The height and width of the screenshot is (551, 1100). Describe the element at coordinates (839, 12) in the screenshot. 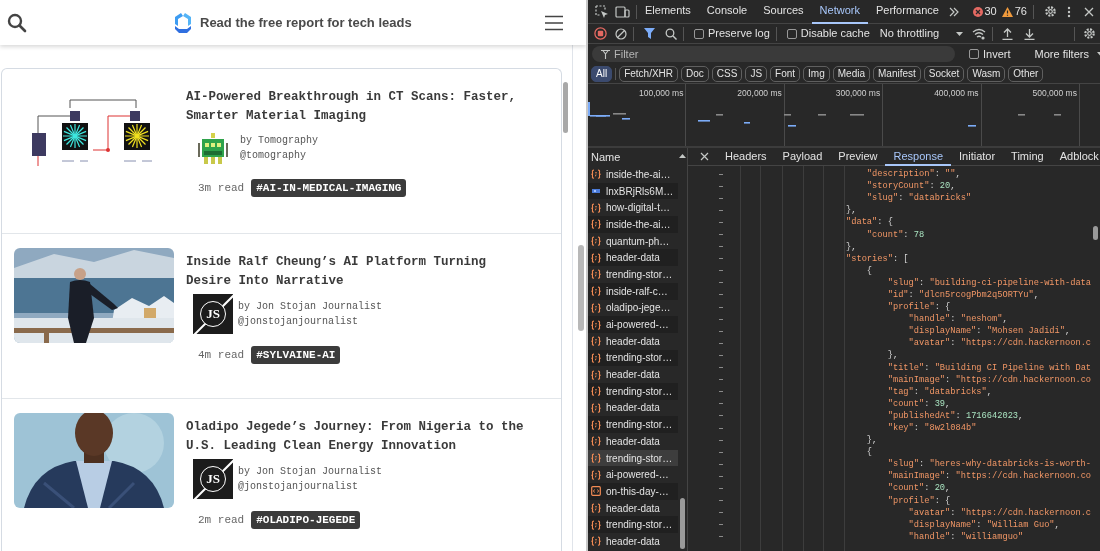

I see `panel-tab: Network` at that location.